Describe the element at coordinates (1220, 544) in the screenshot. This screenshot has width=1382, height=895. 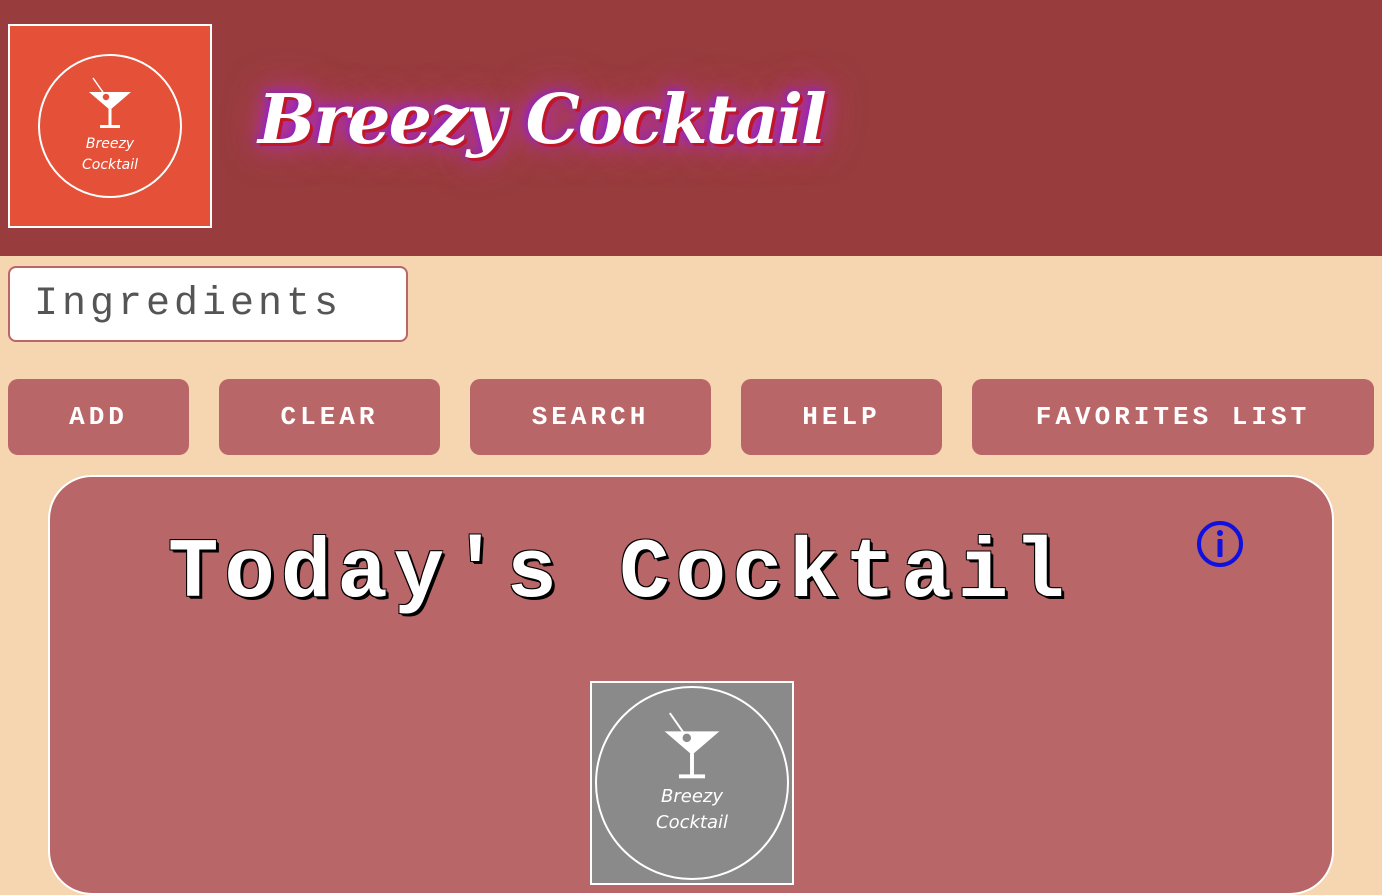
I see `info-icon` at that location.